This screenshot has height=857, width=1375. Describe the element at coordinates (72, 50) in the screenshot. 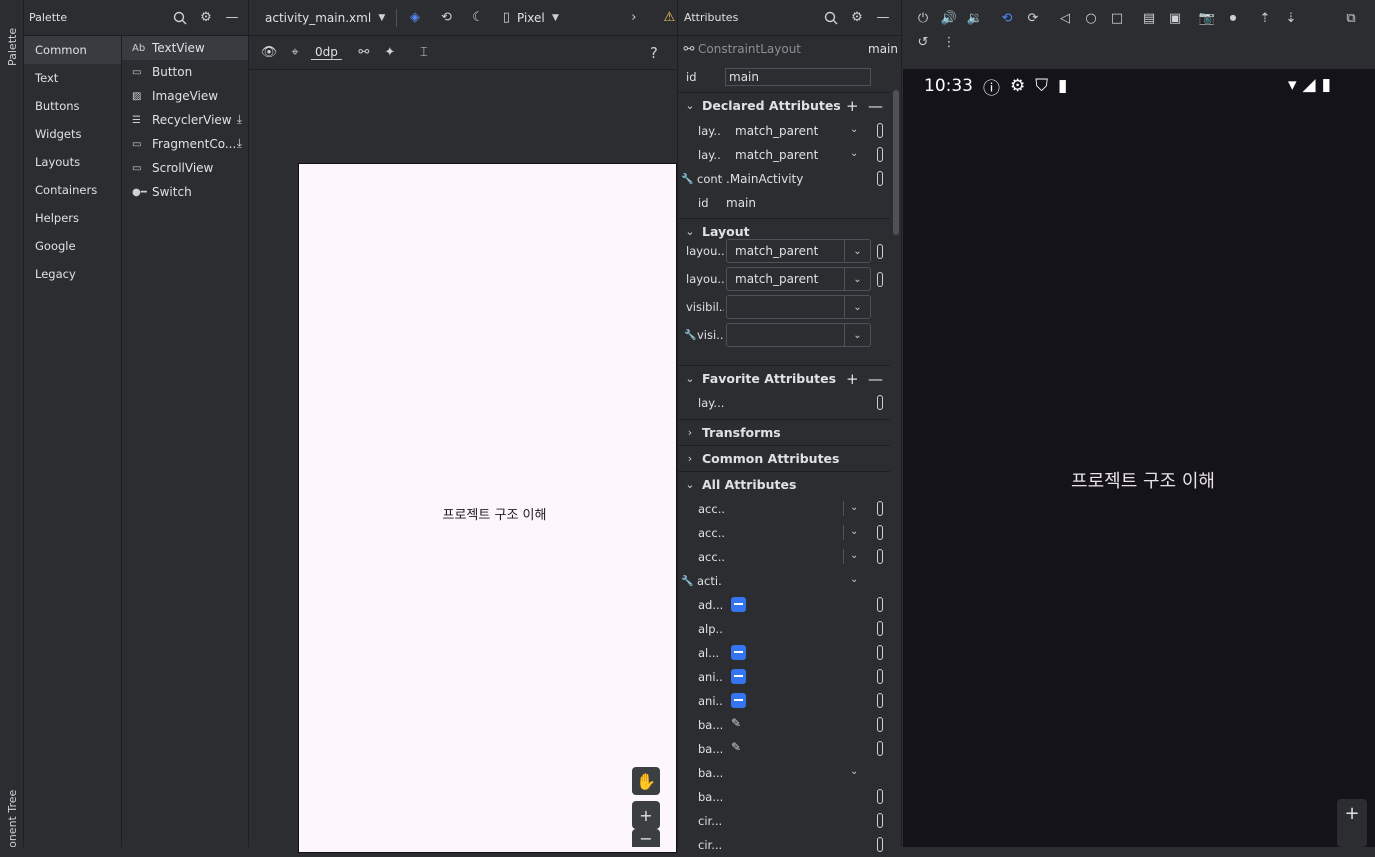

I see `palette-category-common: Common` at that location.